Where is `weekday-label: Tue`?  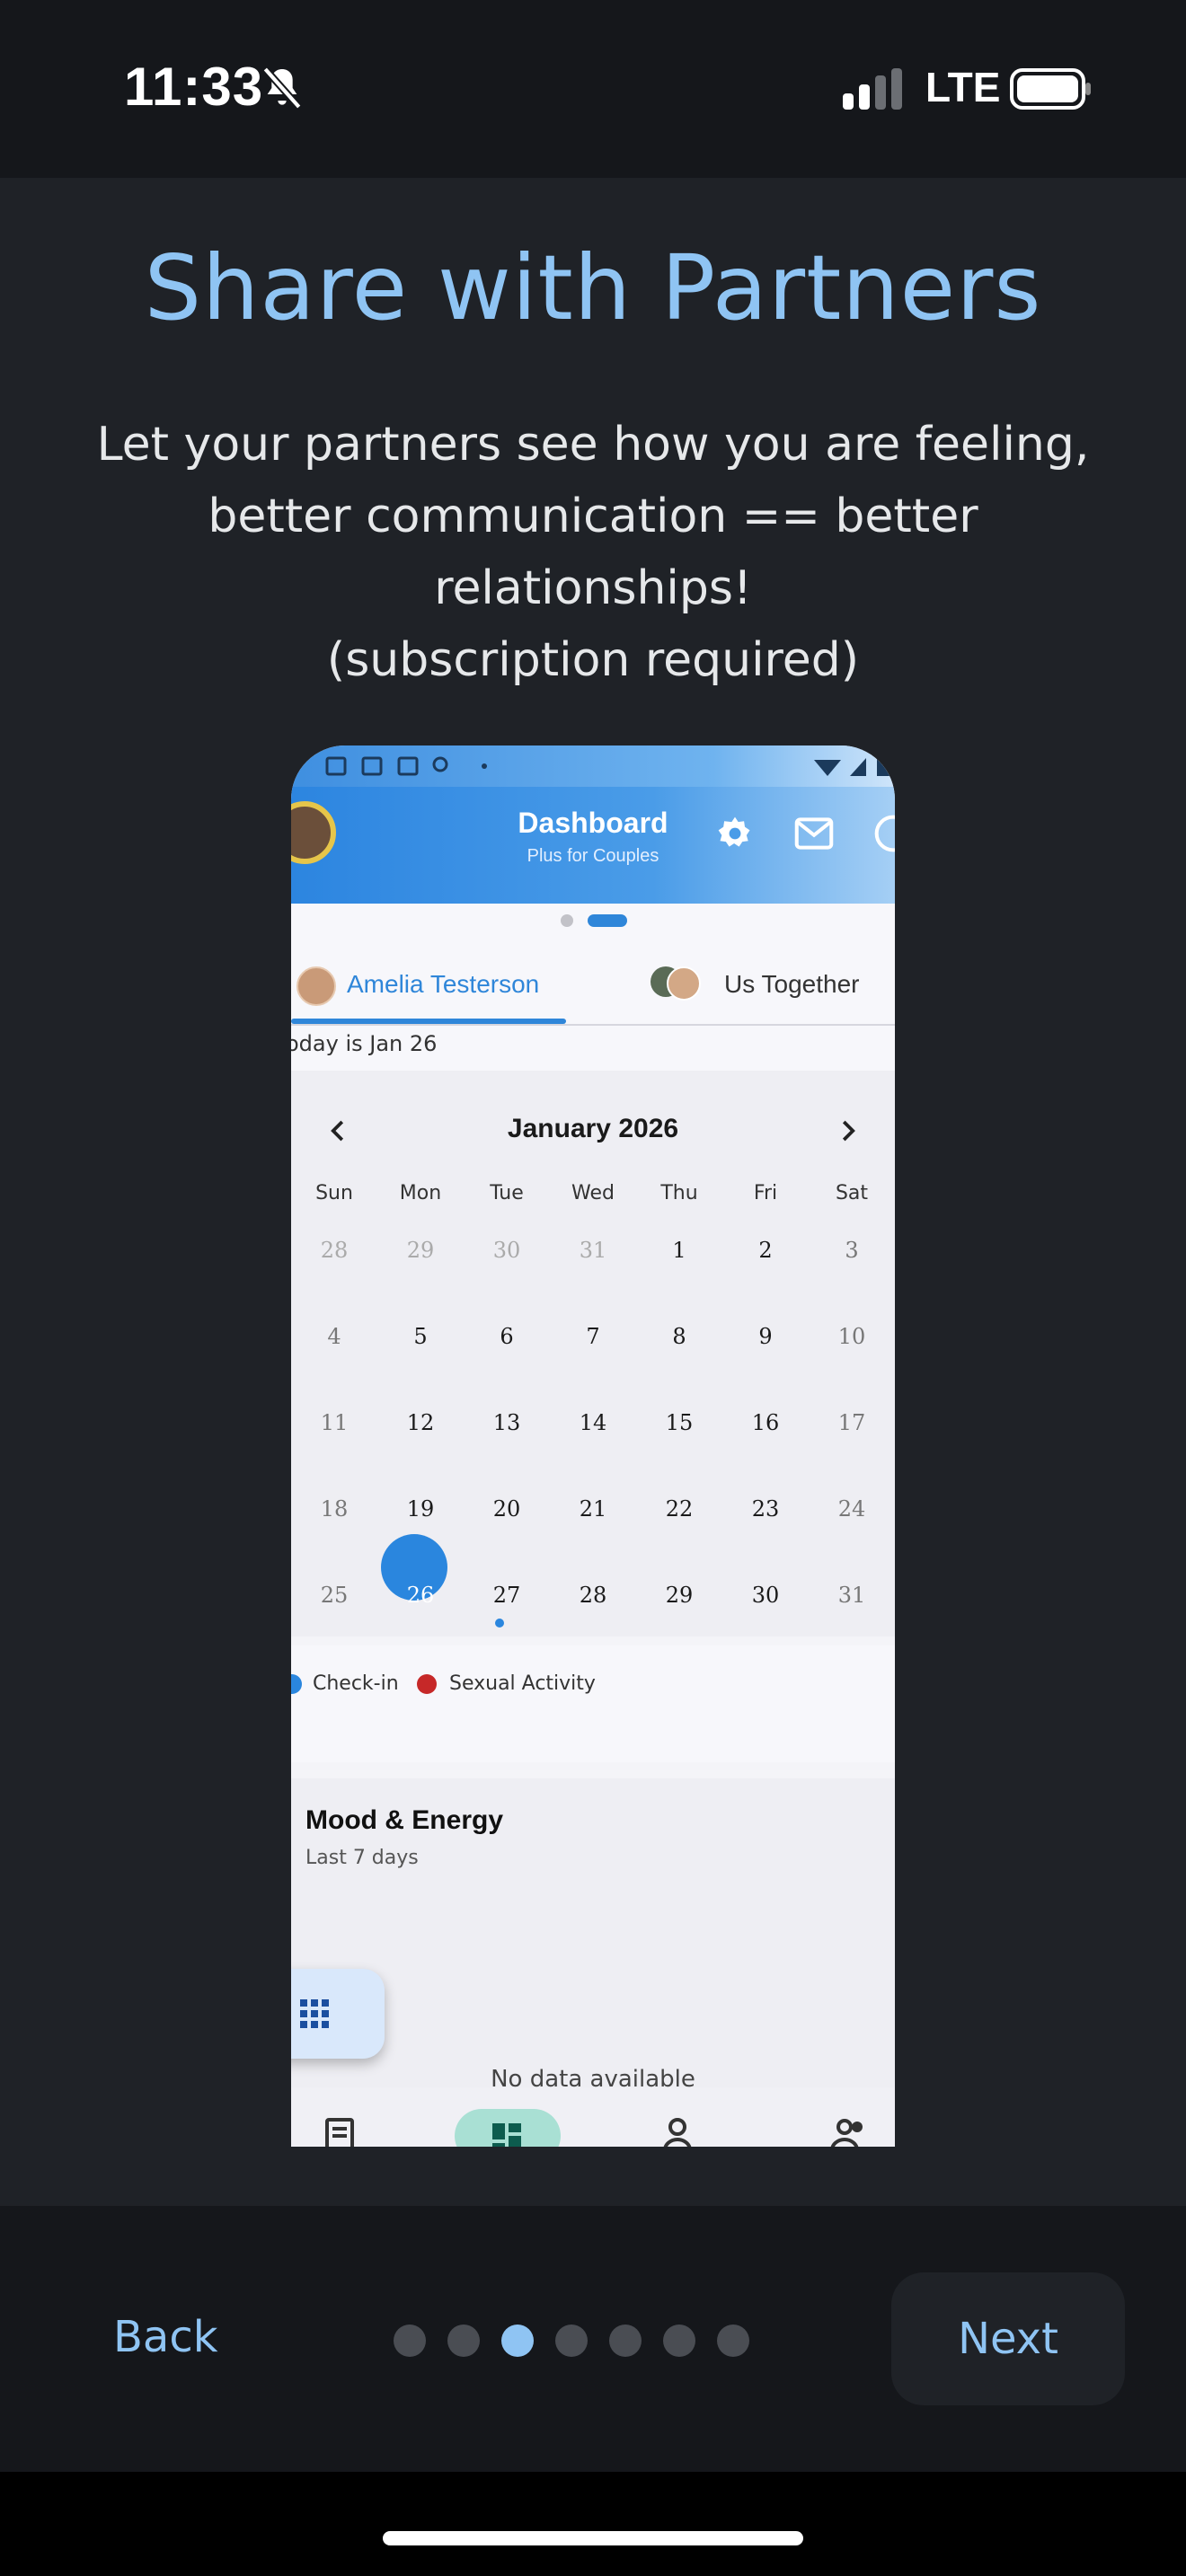 weekday-label: Tue is located at coordinates (507, 1193).